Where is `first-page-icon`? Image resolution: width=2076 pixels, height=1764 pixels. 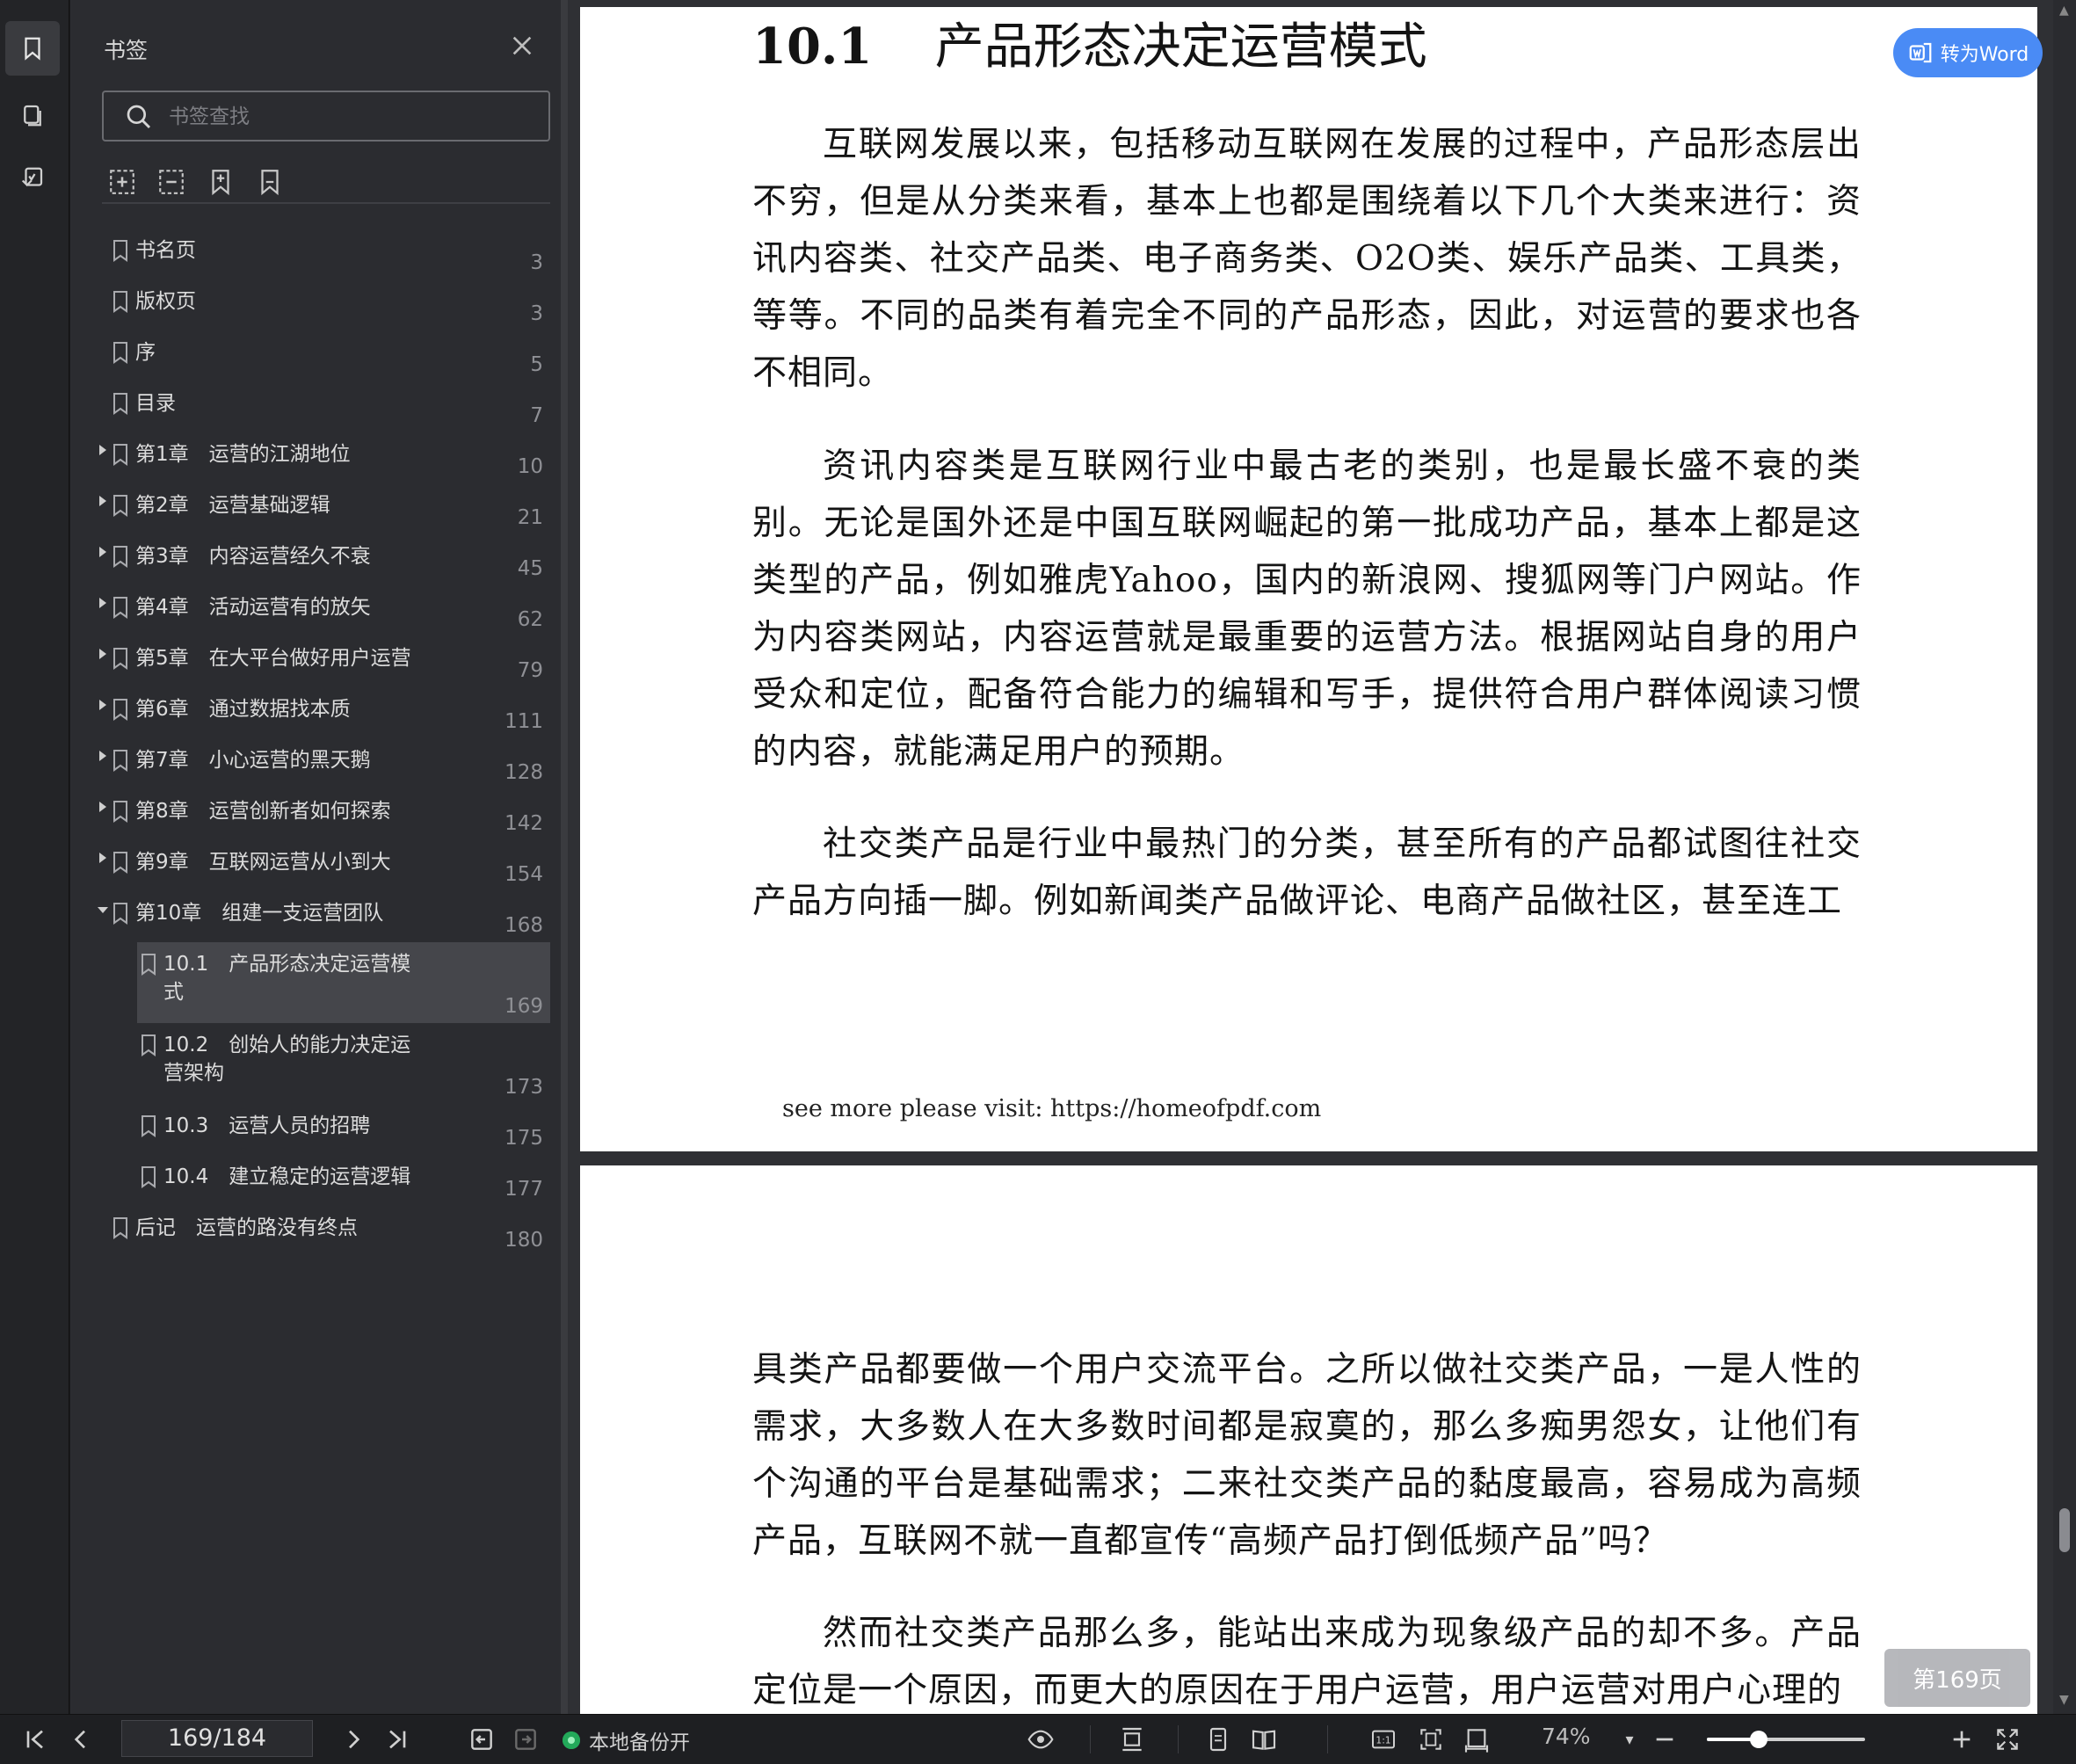
first-page-icon is located at coordinates (35, 1739).